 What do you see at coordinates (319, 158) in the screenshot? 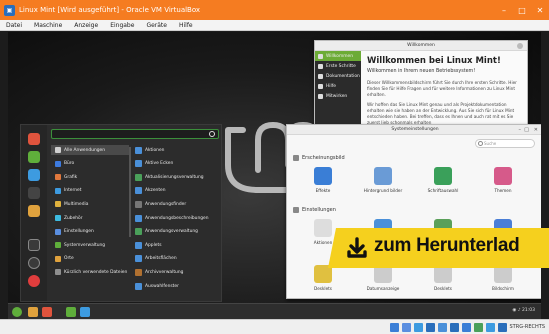
I see `section-erscheinungsbild: Erscheinungsbild` at bounding box center [319, 158].